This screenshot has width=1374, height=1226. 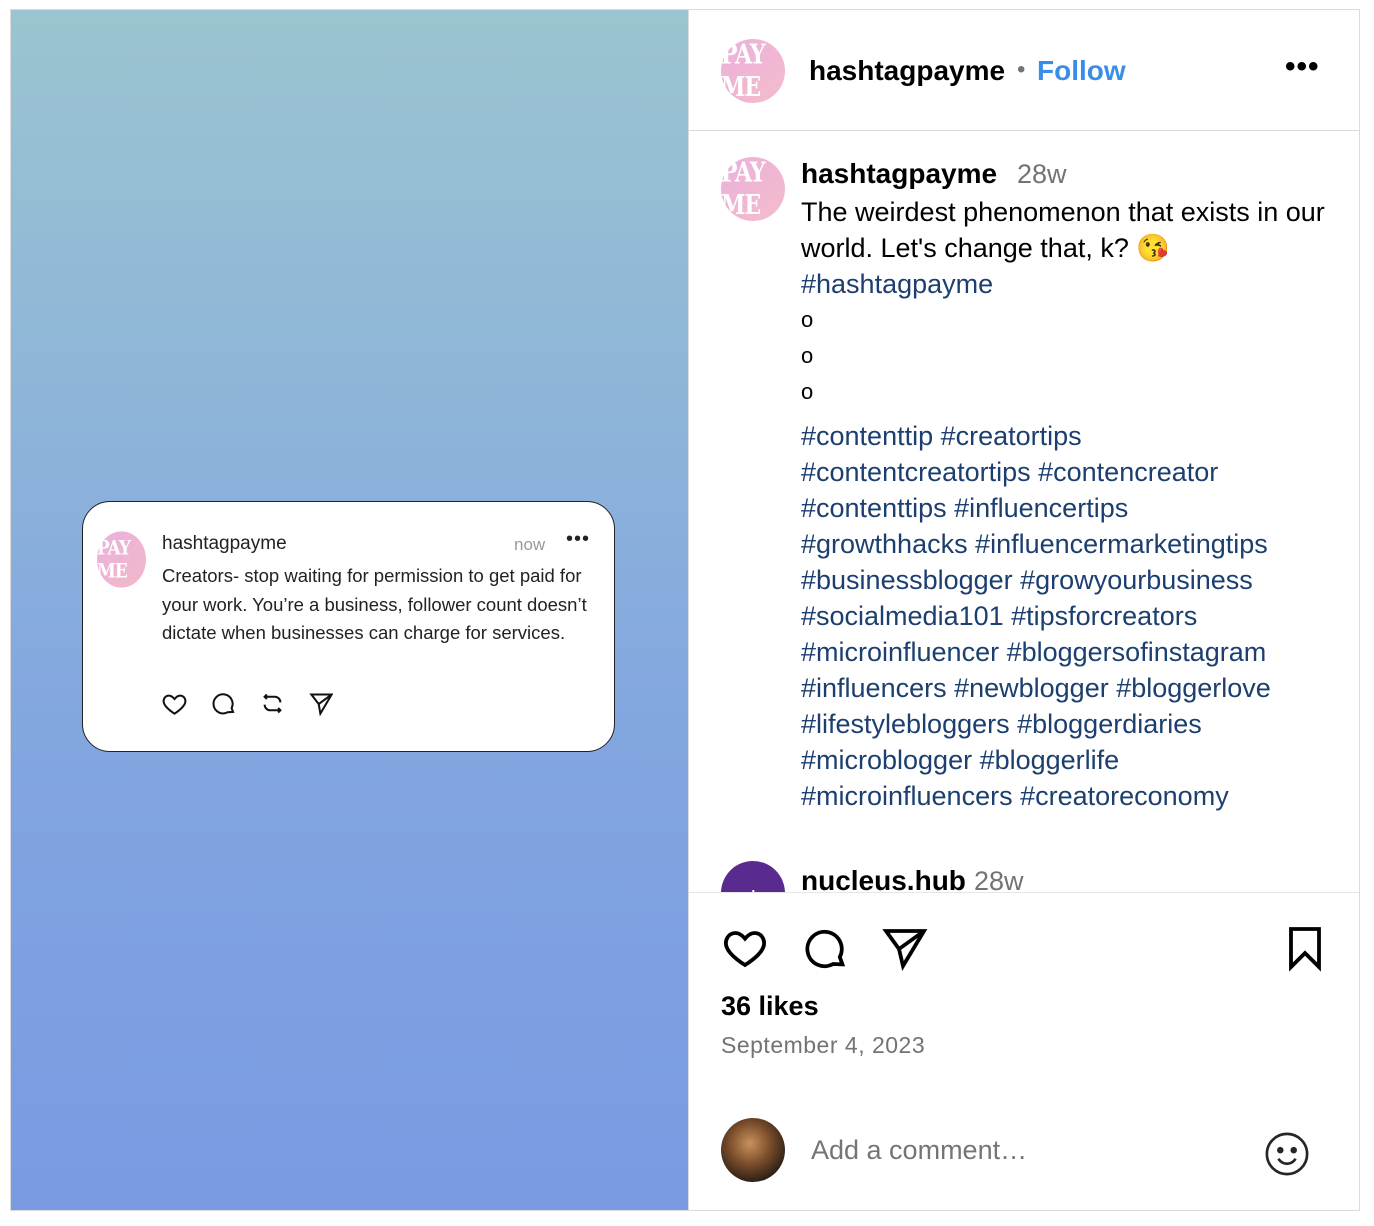 What do you see at coordinates (174, 704) in the screenshot?
I see `card-heart-icon` at bounding box center [174, 704].